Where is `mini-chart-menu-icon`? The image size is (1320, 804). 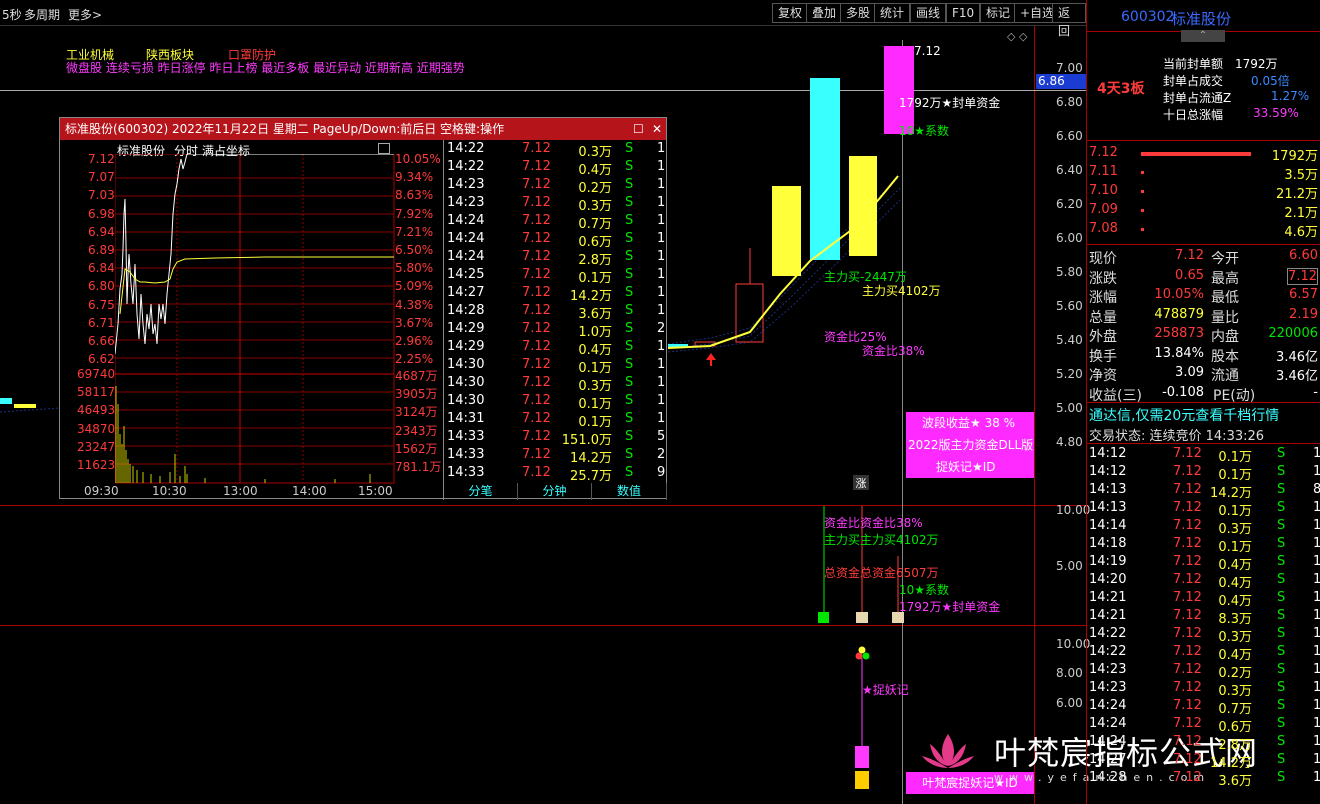
mini-chart-menu-icon is located at coordinates (384, 148).